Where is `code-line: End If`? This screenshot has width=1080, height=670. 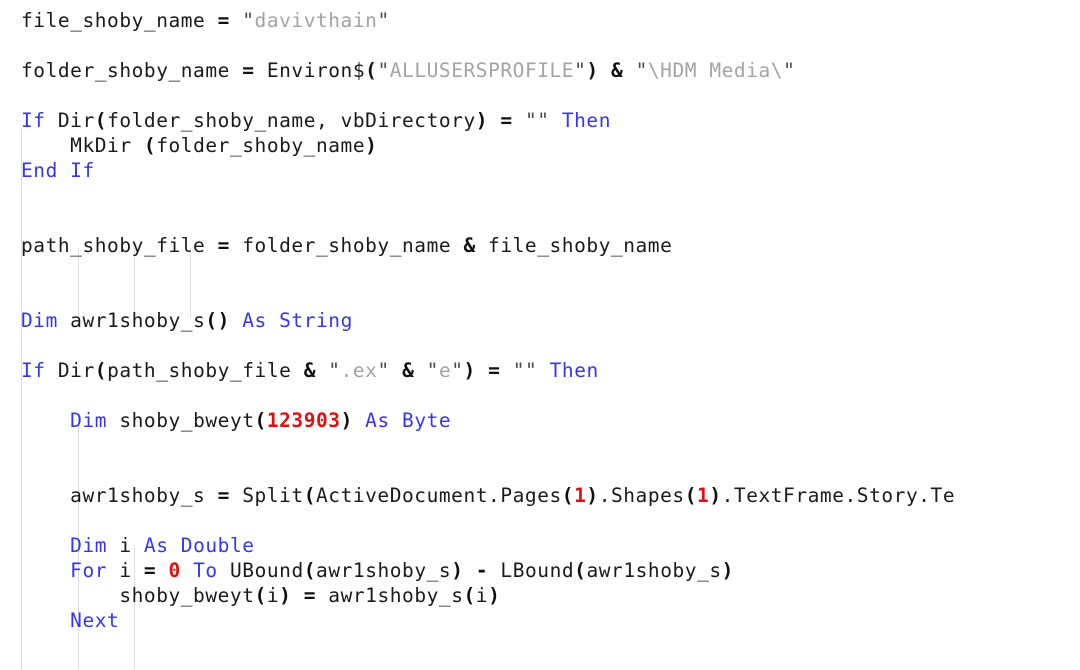 code-line: End If is located at coordinates (540, 170).